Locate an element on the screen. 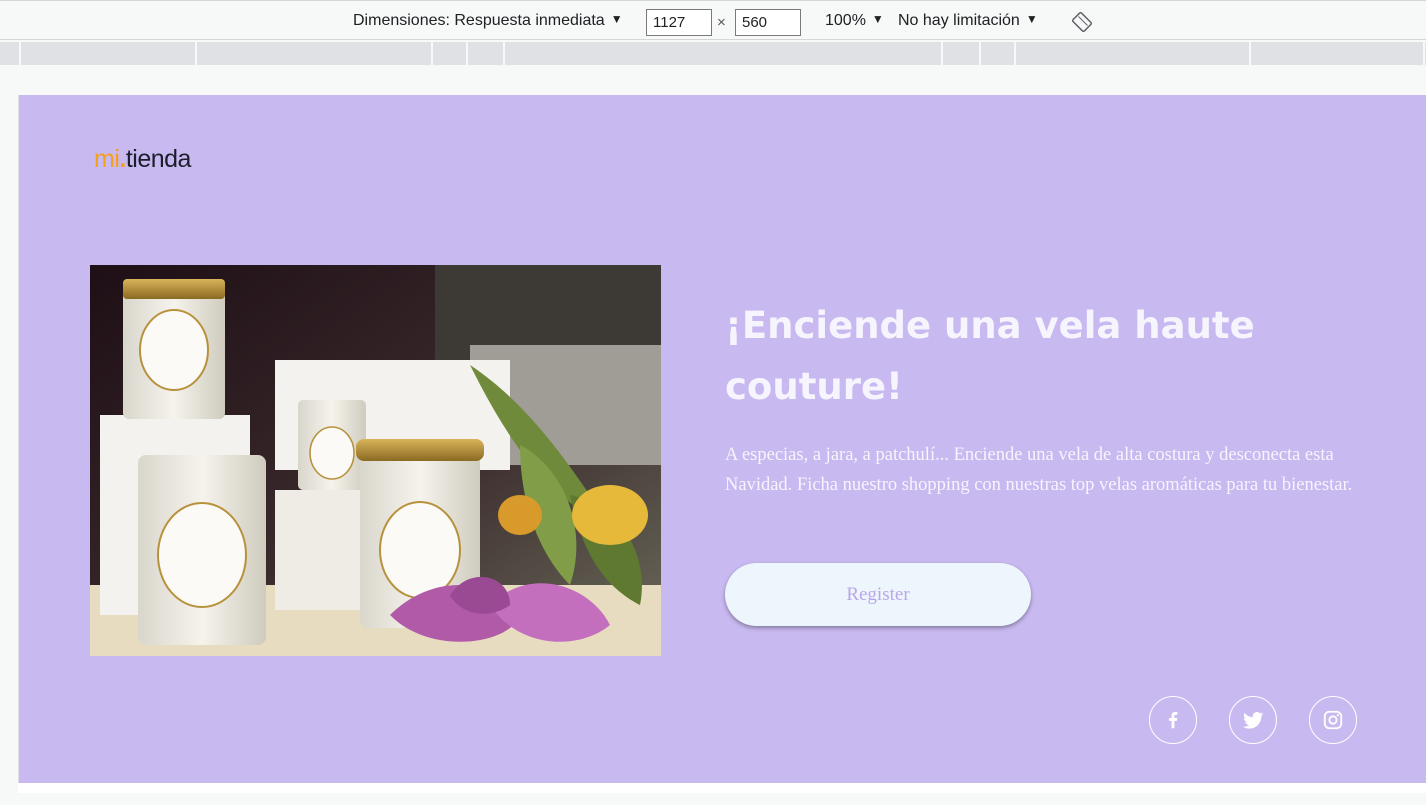  rotate-icon is located at coordinates (1082, 22).